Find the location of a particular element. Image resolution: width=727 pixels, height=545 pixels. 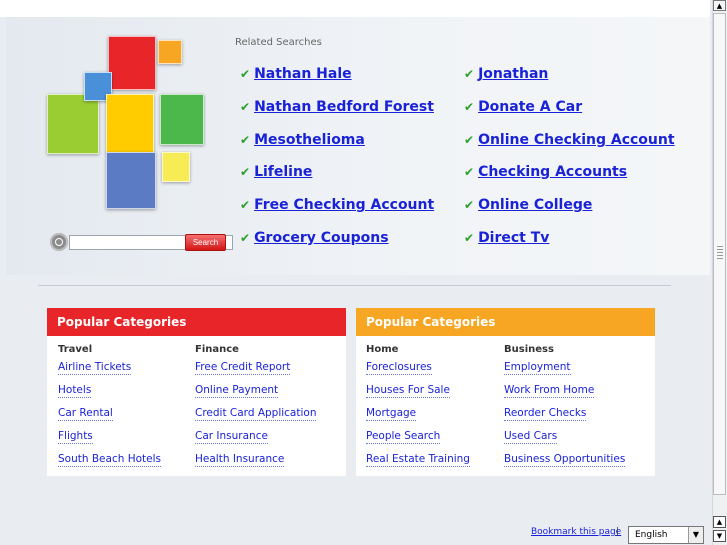

related-link: ✔ Mesothelioma is located at coordinates (302, 140).